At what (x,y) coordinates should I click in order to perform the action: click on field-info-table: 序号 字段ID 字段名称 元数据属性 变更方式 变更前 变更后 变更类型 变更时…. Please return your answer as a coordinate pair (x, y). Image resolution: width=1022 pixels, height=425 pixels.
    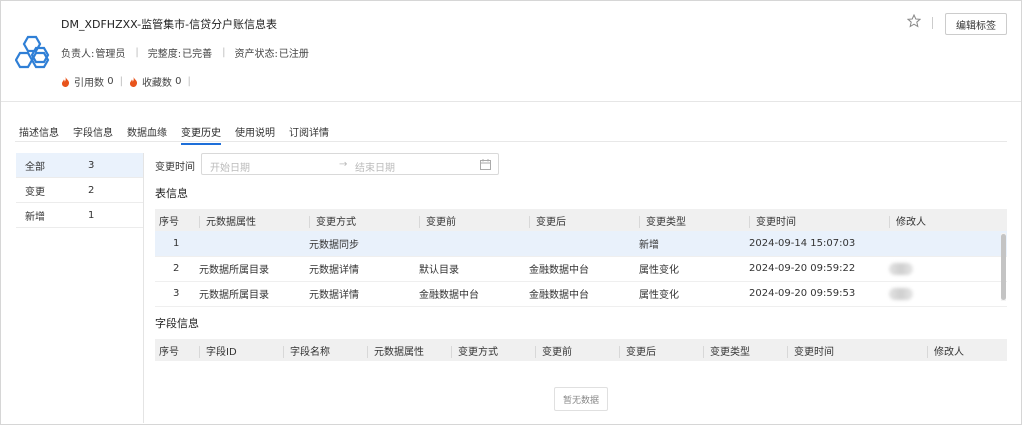
    Looking at the image, I should click on (581, 350).